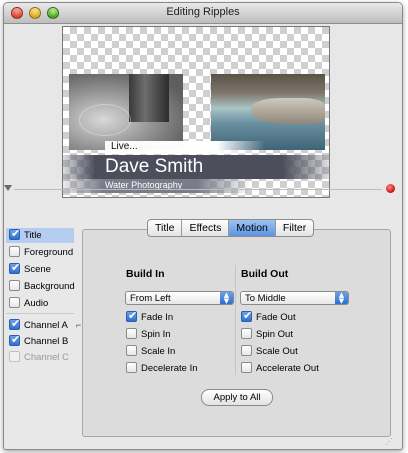 The height and width of the screenshot is (453, 408). Describe the element at coordinates (40, 313) in the screenshot. I see `sidebar-separator` at that location.